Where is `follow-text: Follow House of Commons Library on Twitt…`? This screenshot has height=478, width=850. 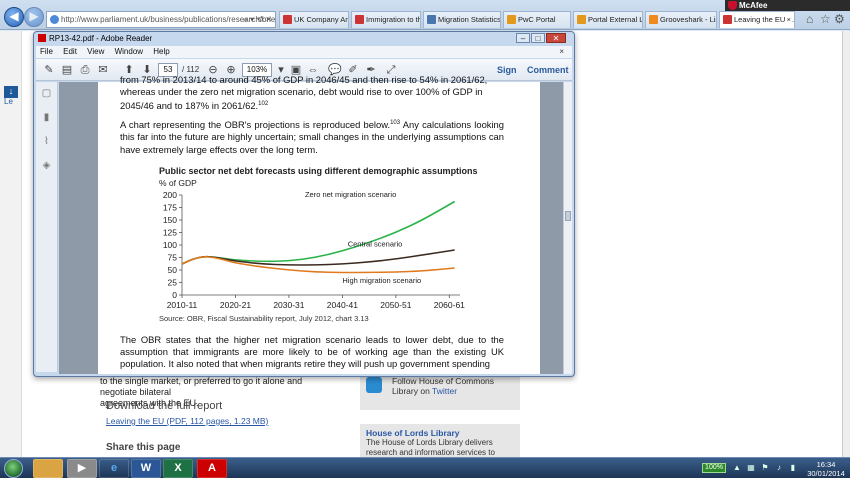 follow-text: Follow House of Commons Library on Twitt… is located at coordinates (455, 386).